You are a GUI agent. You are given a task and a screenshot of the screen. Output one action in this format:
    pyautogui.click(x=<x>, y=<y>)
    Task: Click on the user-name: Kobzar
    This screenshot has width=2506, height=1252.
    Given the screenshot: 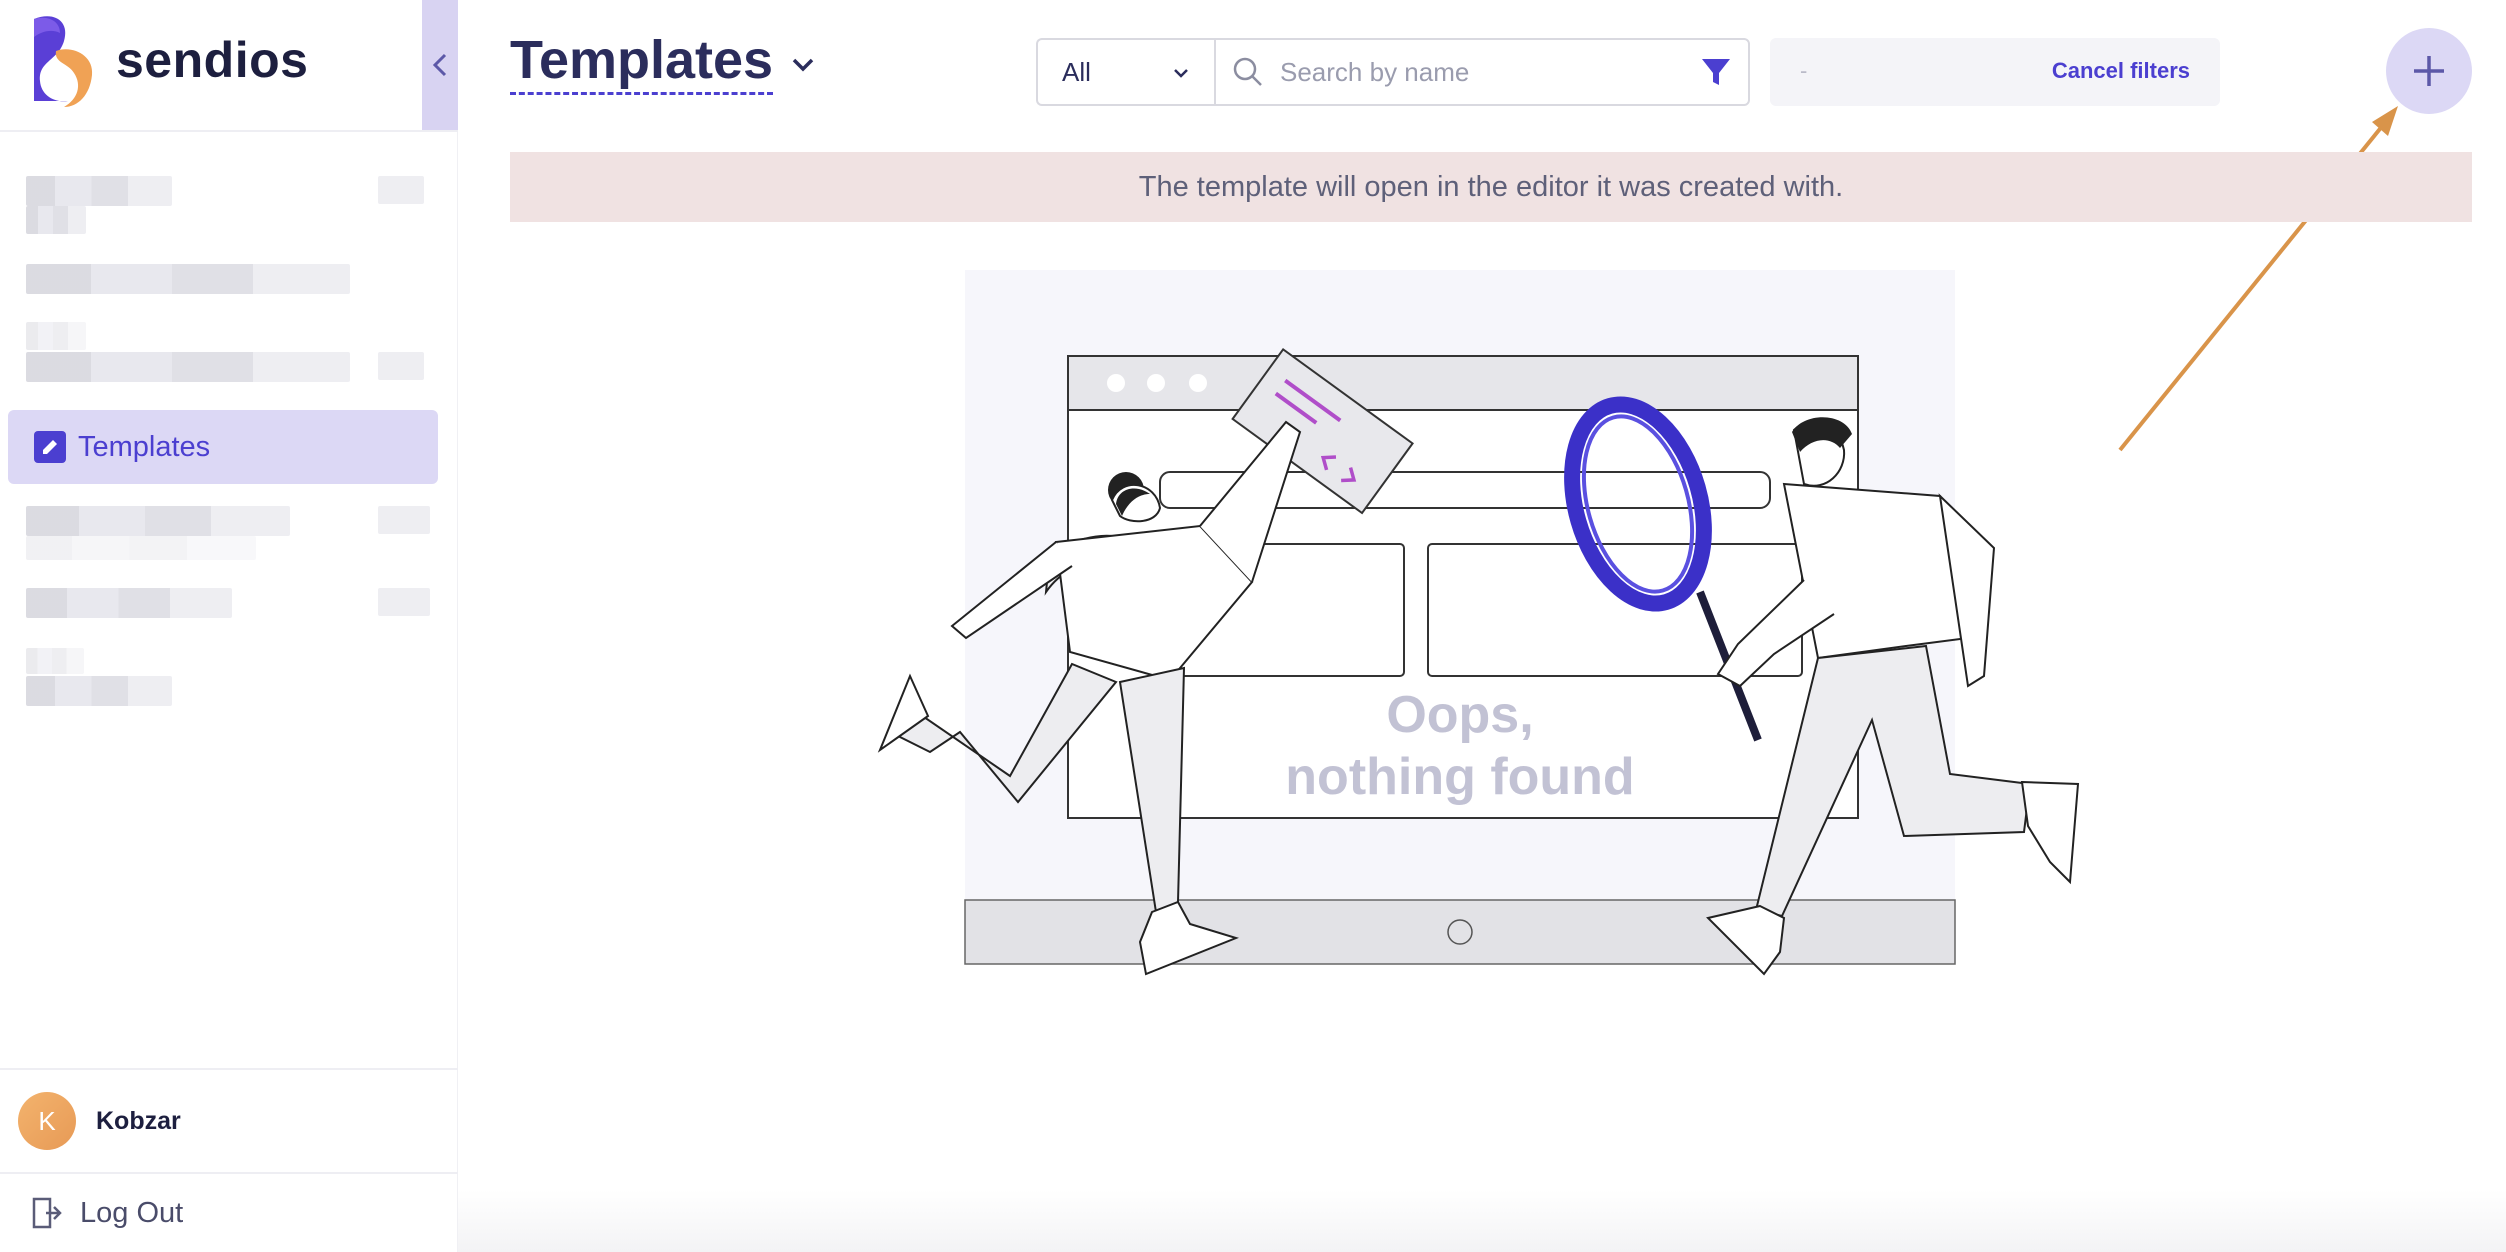 What is the action you would take?
    pyautogui.click(x=138, y=1120)
    